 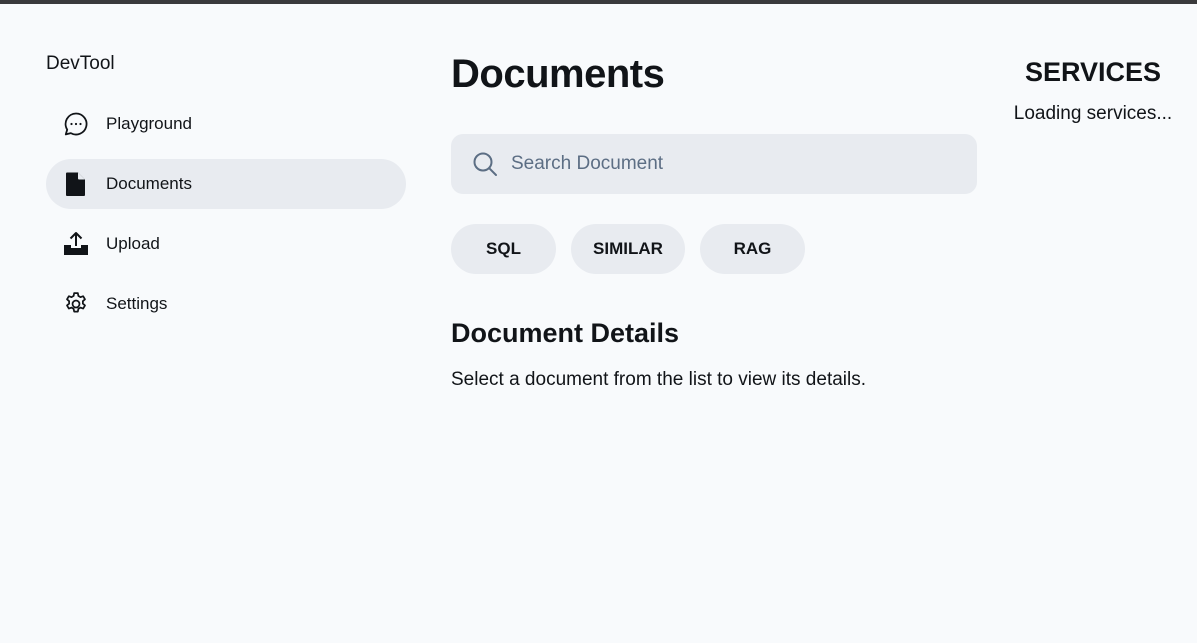 I want to click on window-top-border, so click(x=598, y=2).